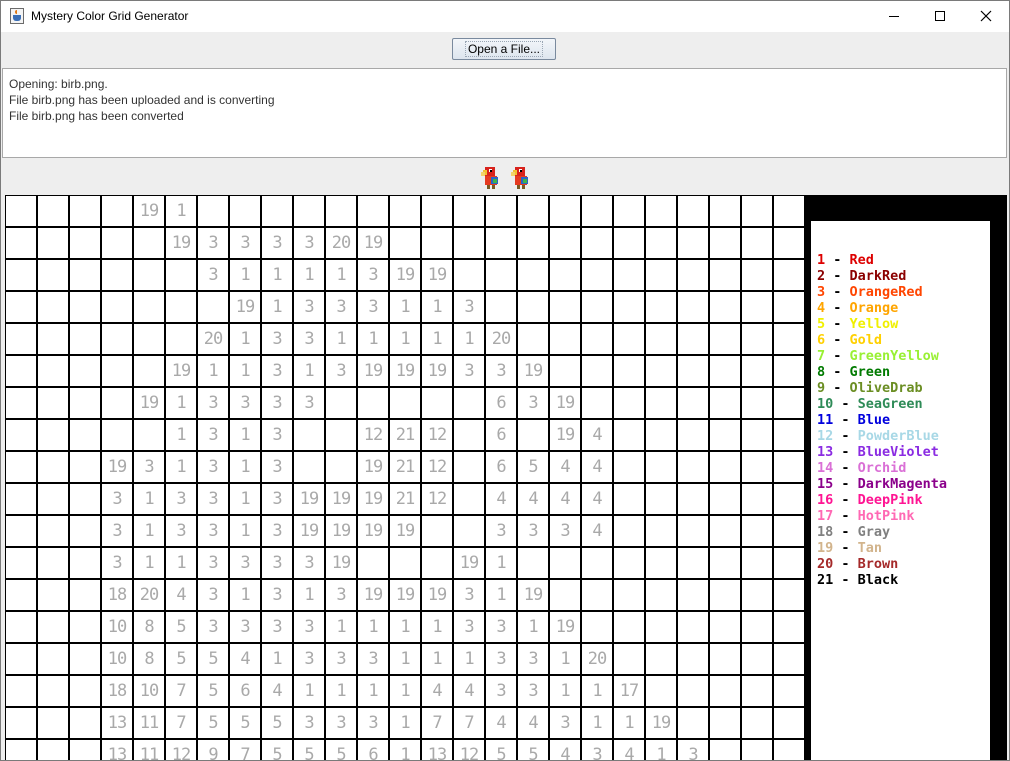 Image resolution: width=1010 pixels, height=761 pixels. I want to click on close-button, so click(986, 16).